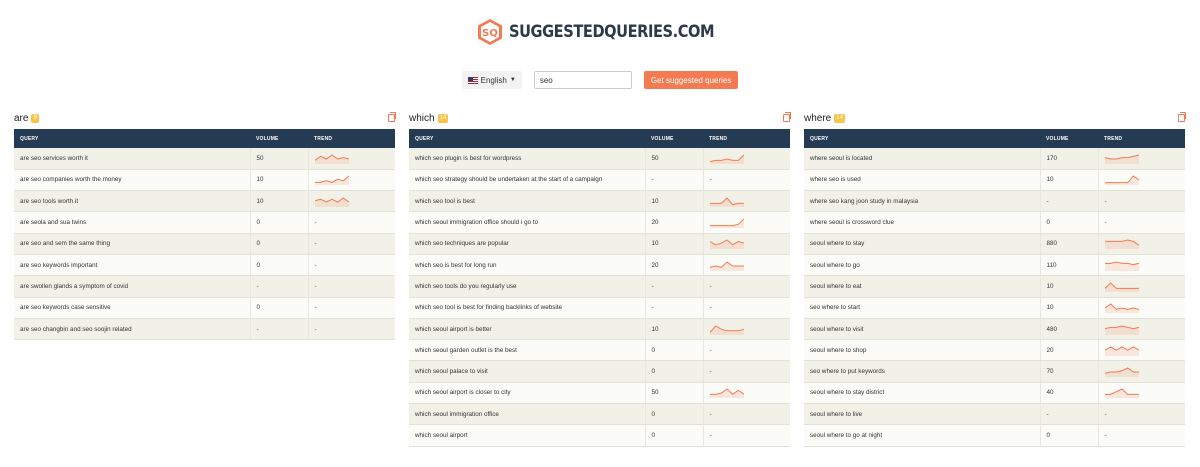 The width and height of the screenshot is (1200, 467). I want to click on table-row: seoul where to go 110, so click(994, 265).